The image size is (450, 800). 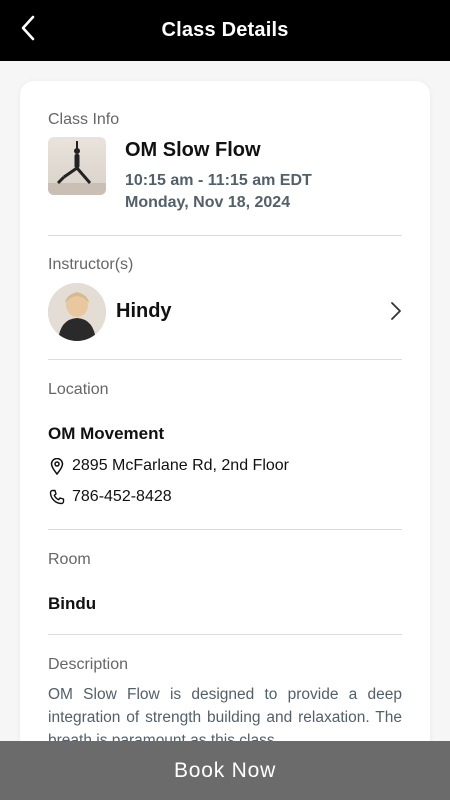 I want to click on page-title: Class Details, so click(x=225, y=30).